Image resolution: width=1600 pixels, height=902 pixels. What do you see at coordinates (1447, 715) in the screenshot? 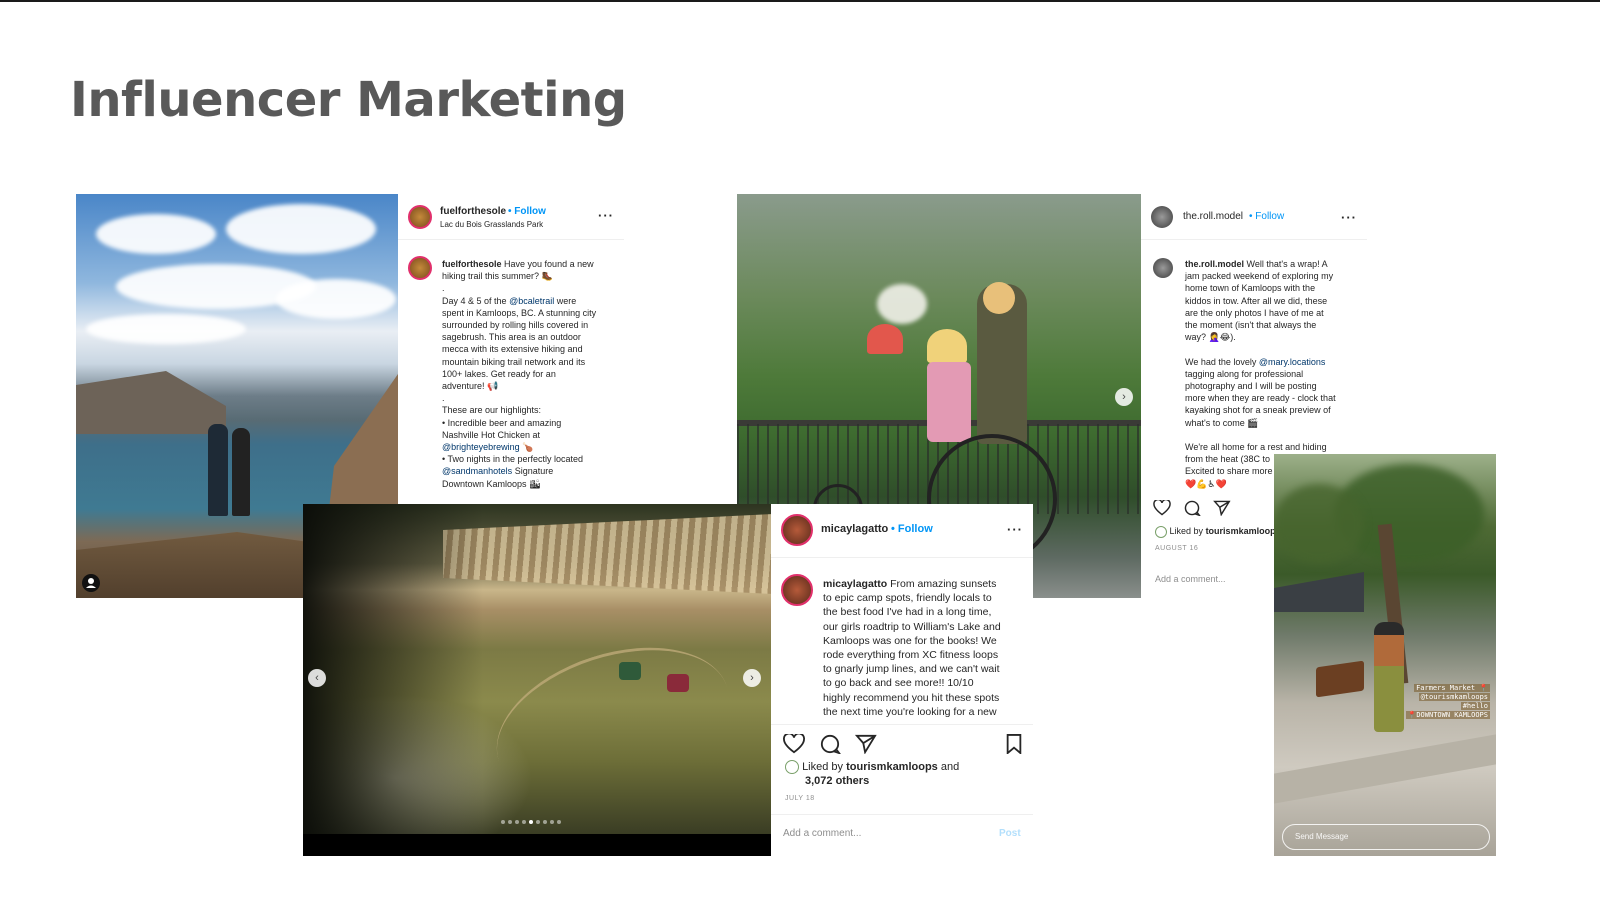
I see `sticker-location: 📍DOWNTOWN KAMLOOPS` at bounding box center [1447, 715].